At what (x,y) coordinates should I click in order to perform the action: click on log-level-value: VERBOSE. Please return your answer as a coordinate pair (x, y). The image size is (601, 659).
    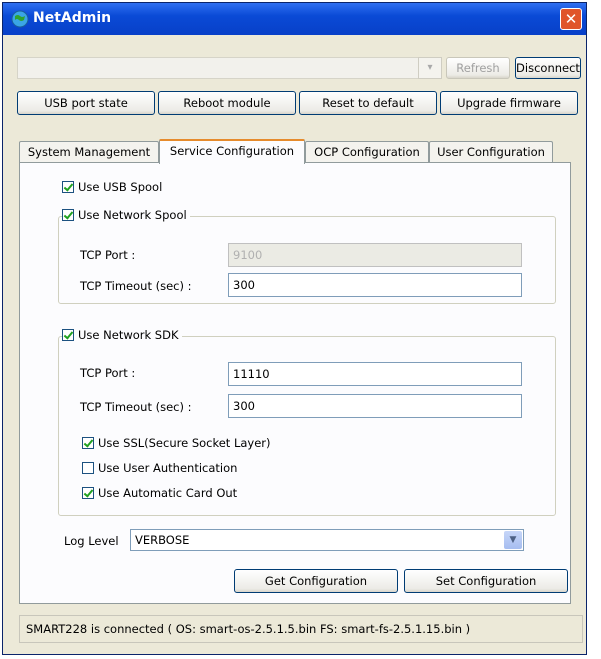
    Looking at the image, I should click on (162, 540).